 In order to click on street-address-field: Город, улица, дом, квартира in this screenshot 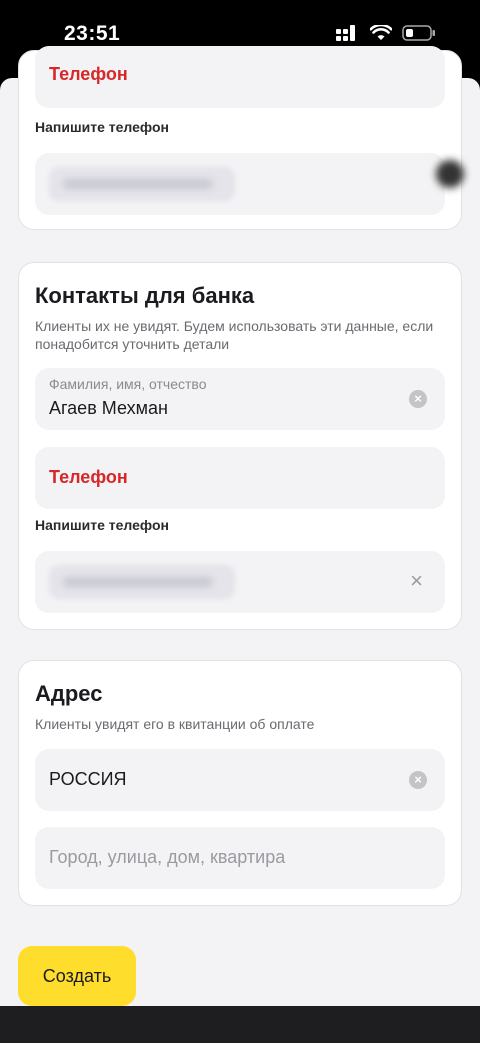, I will do `click(240, 858)`.